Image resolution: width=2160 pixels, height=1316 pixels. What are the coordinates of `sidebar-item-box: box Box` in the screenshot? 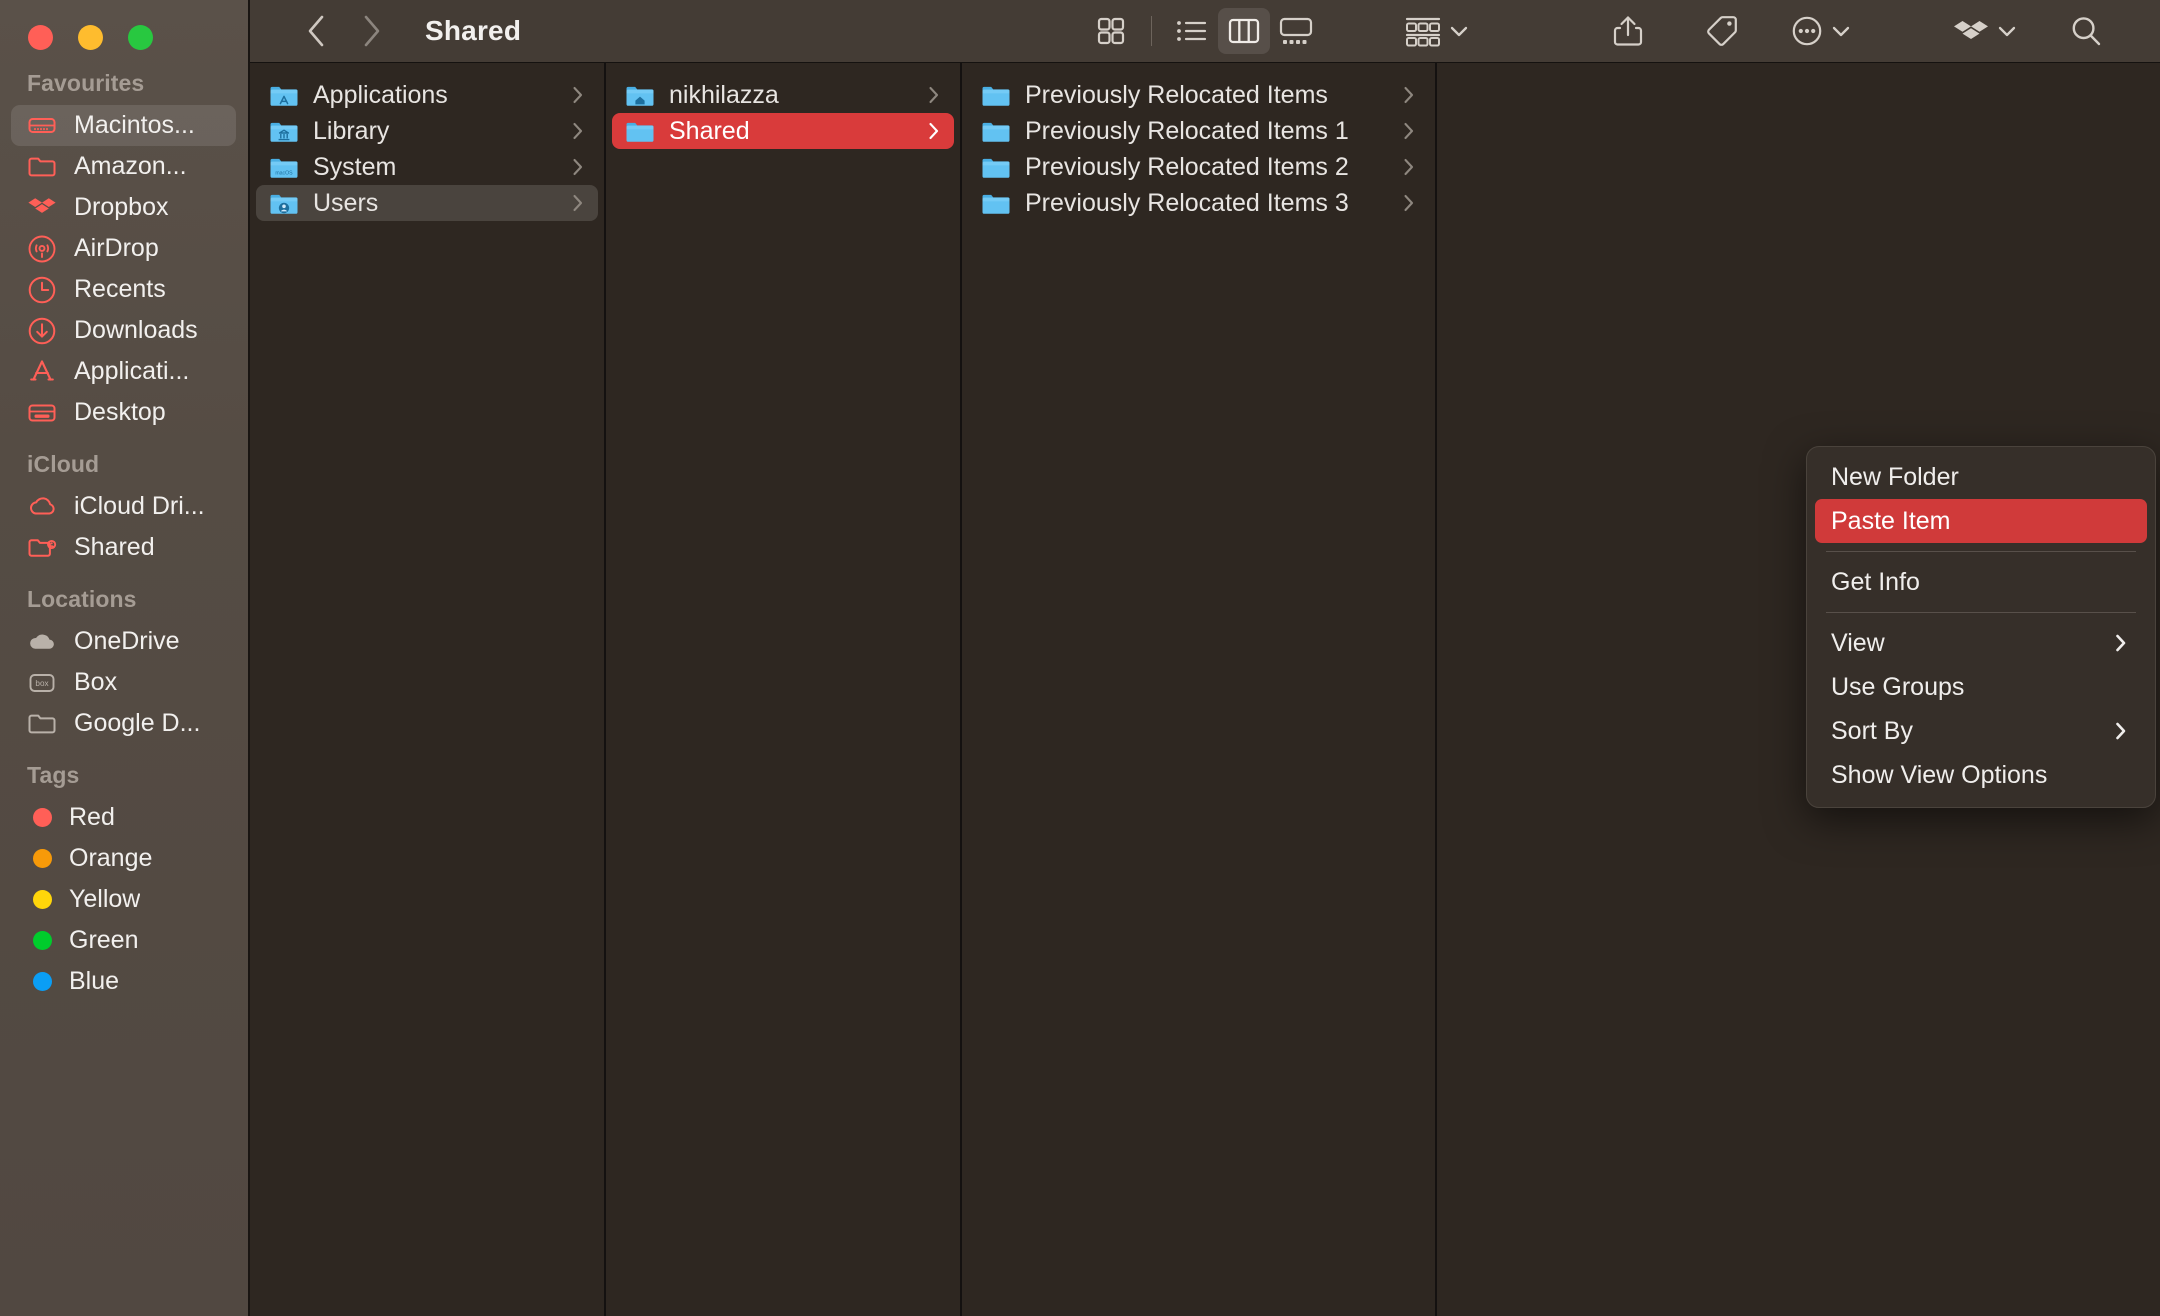 It's located at (123, 682).